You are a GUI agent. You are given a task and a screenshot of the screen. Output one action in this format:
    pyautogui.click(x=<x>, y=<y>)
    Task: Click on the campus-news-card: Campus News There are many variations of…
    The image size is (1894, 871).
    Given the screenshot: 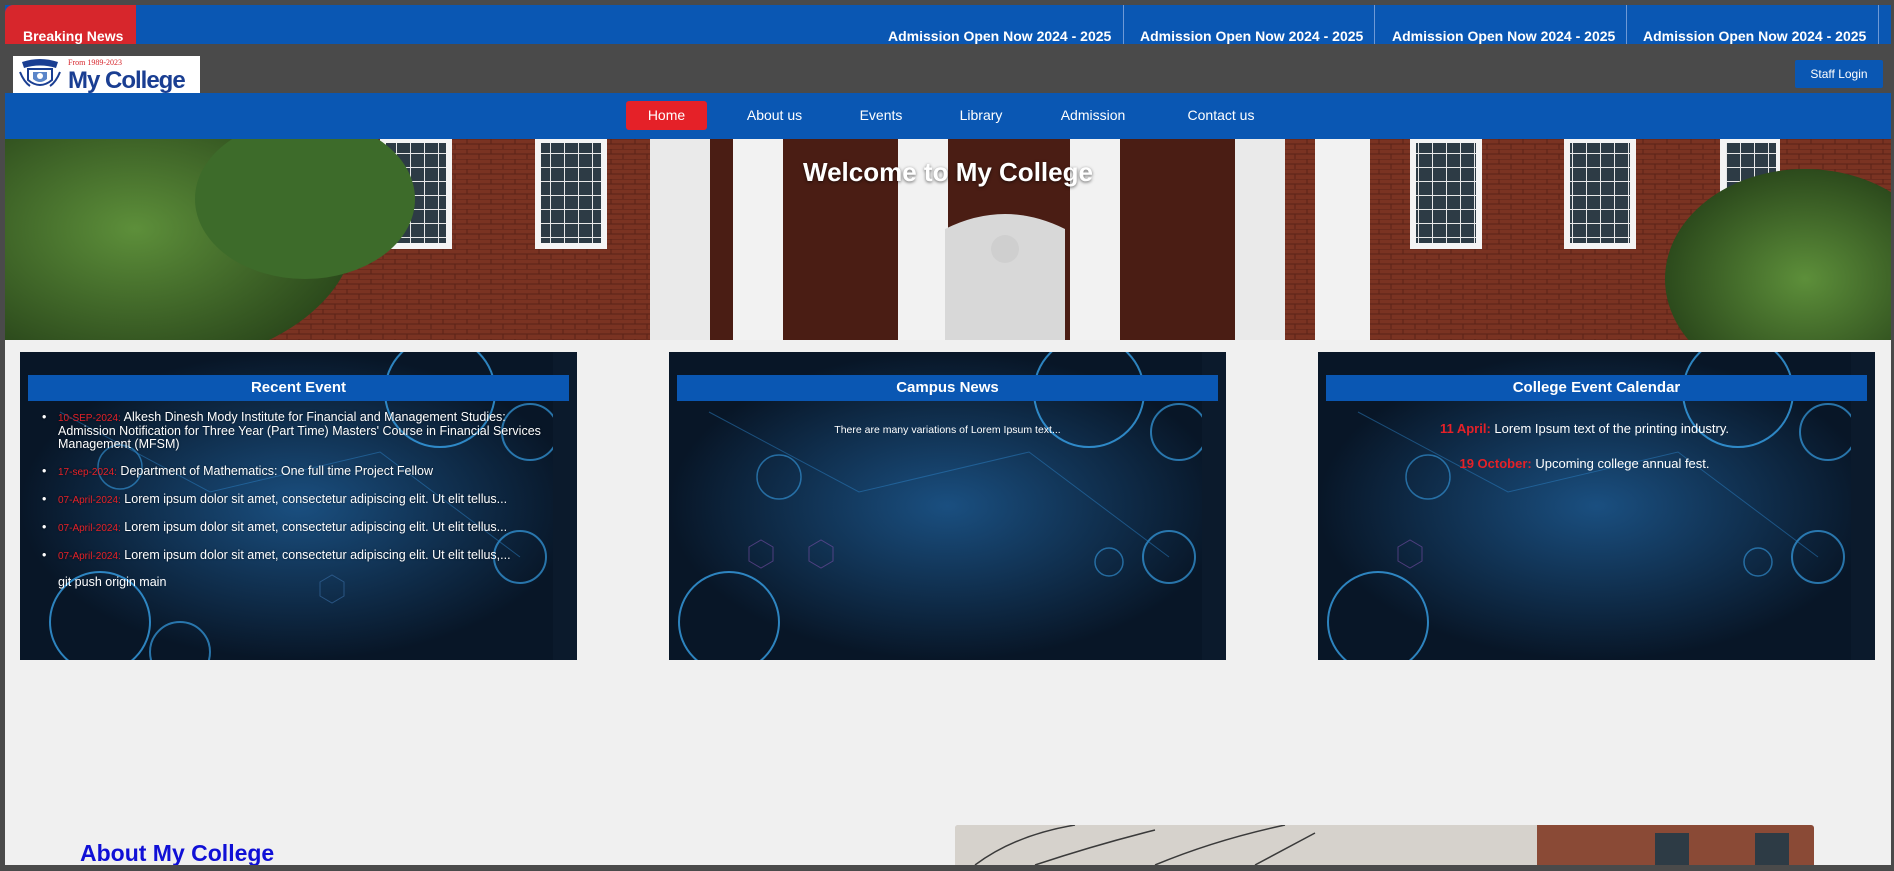 What is the action you would take?
    pyautogui.click(x=947, y=506)
    